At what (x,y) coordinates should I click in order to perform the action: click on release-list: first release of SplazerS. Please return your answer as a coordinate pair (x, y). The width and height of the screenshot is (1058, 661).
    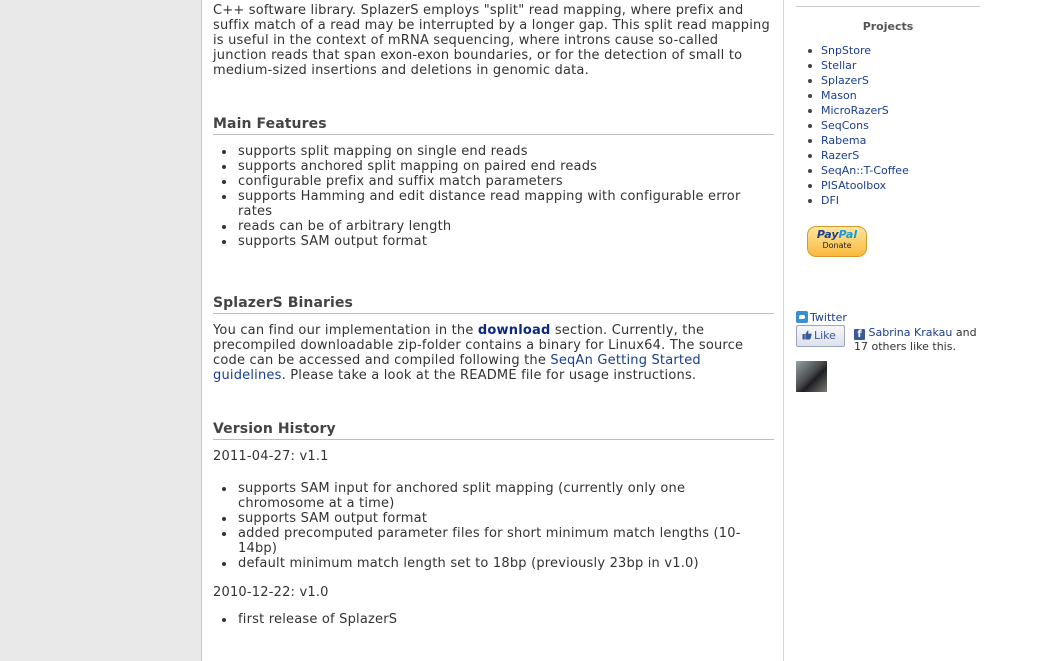
    Looking at the image, I should click on (493, 619).